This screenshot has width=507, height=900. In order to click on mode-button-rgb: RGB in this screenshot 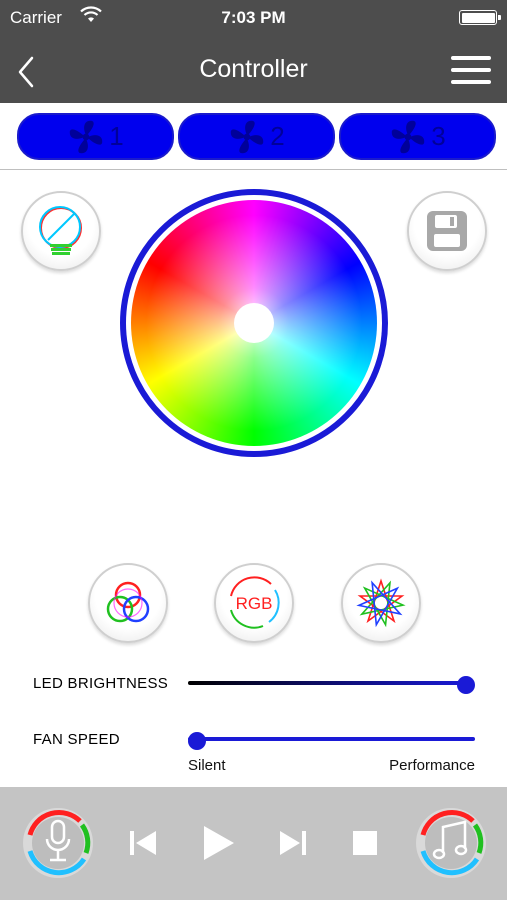, I will do `click(254, 603)`.